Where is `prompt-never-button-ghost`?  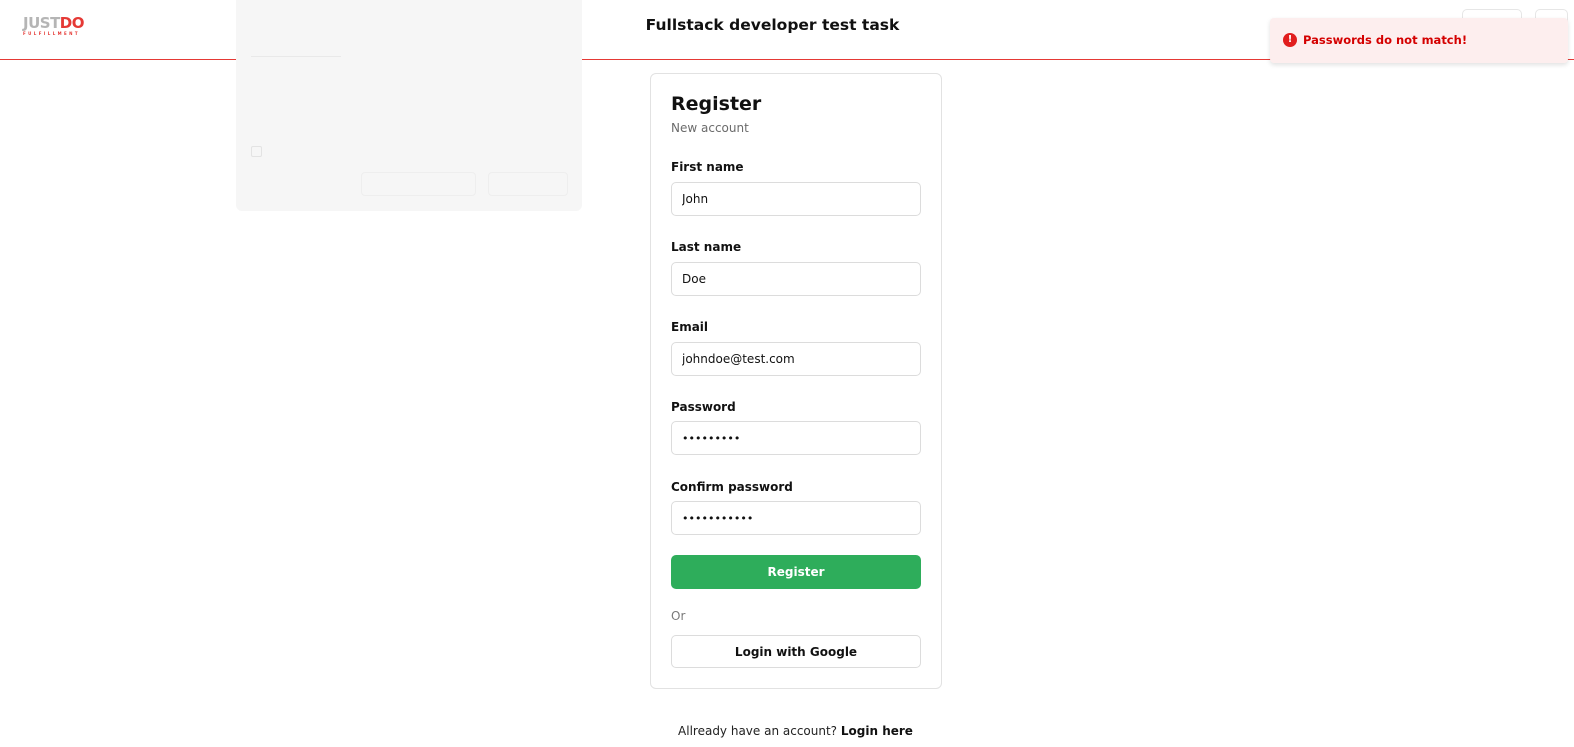 prompt-never-button-ghost is located at coordinates (418, 184).